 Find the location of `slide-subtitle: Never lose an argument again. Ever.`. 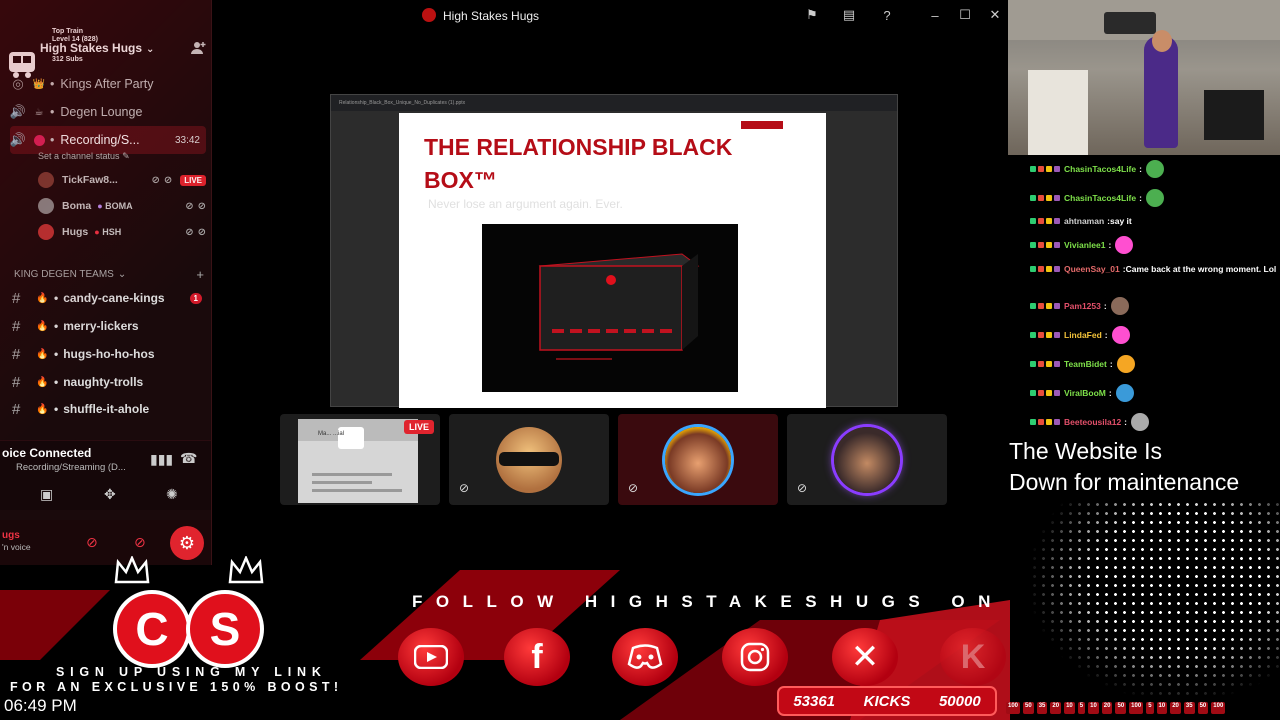

slide-subtitle: Never lose an argument again. Ever. is located at coordinates (525, 204).